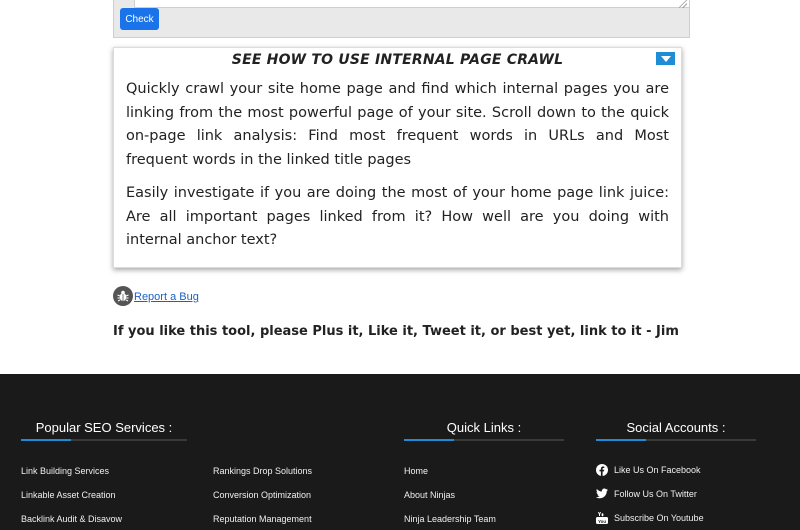 The image size is (800, 530). What do you see at coordinates (683, 4) in the screenshot?
I see `resize-grip-icon` at bounding box center [683, 4].